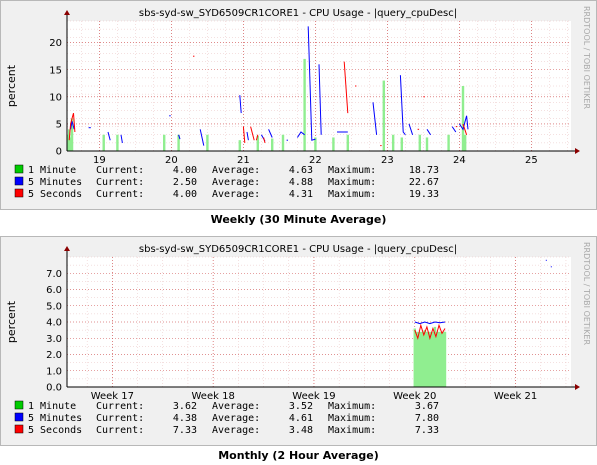 The image size is (597, 465). I want to click on weekly-caption: Weekly (30 Minute Average), so click(298, 219).